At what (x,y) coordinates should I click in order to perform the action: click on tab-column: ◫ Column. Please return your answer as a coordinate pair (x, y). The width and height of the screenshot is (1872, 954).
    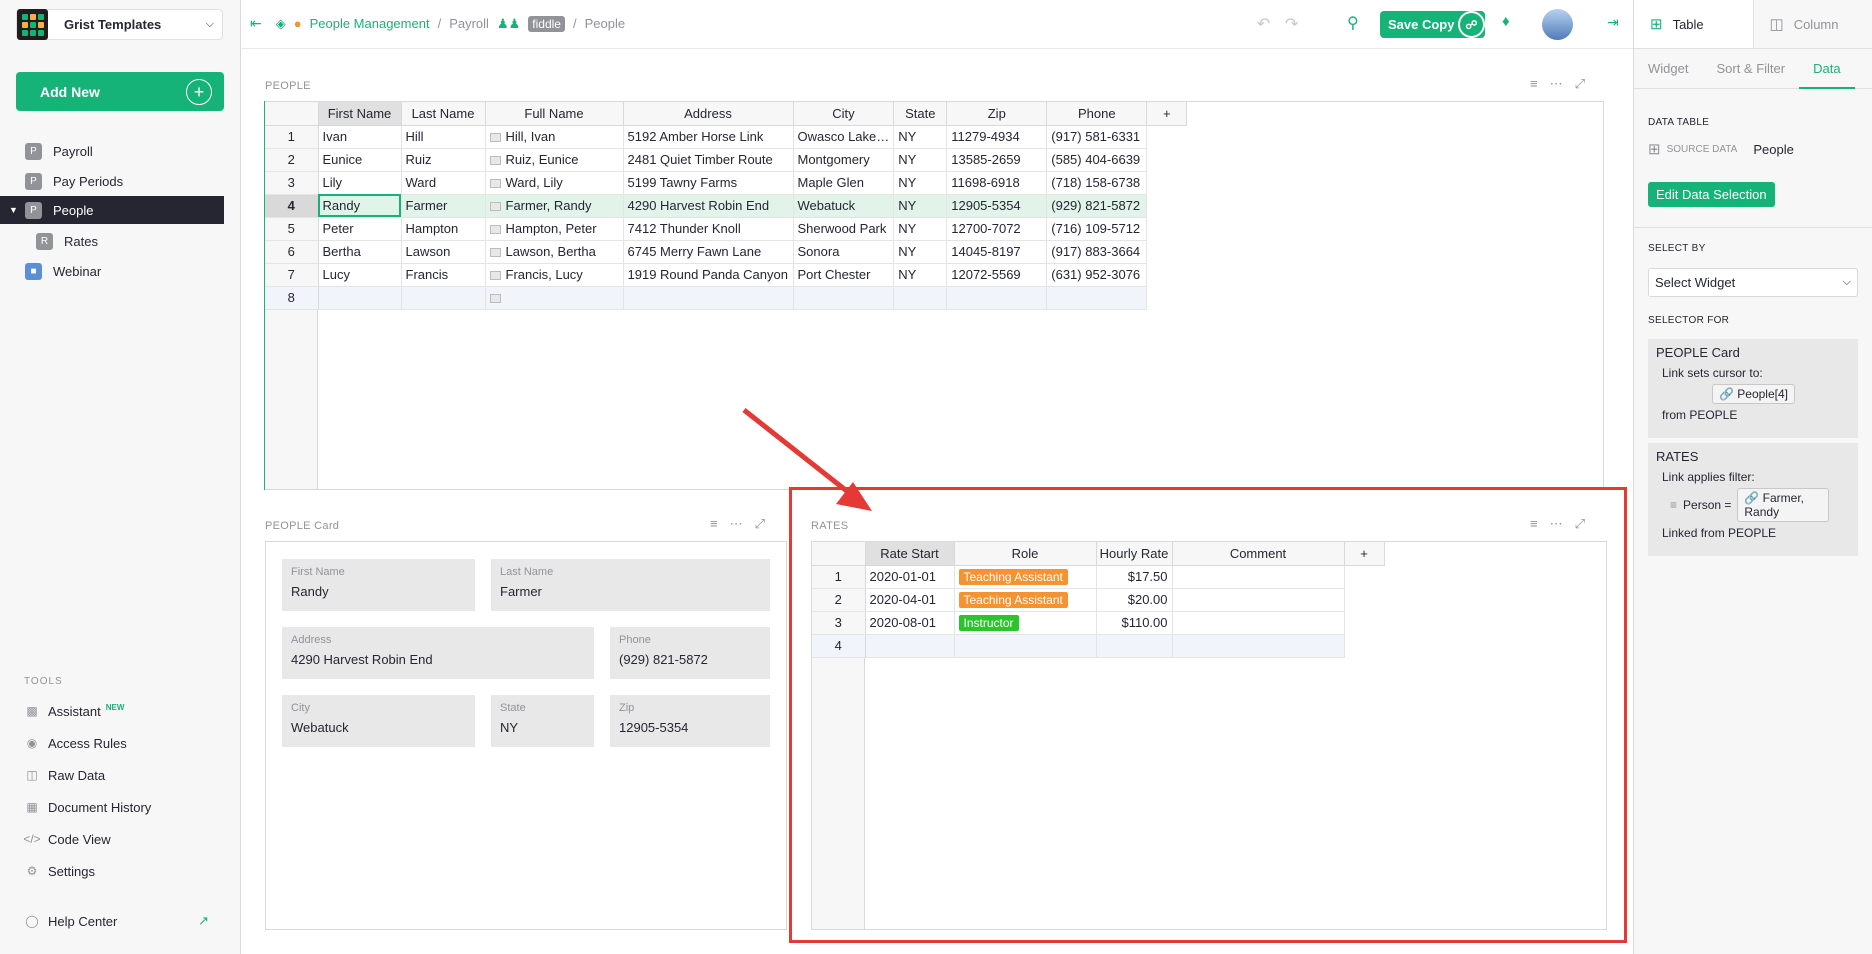
    Looking at the image, I should click on (1813, 24).